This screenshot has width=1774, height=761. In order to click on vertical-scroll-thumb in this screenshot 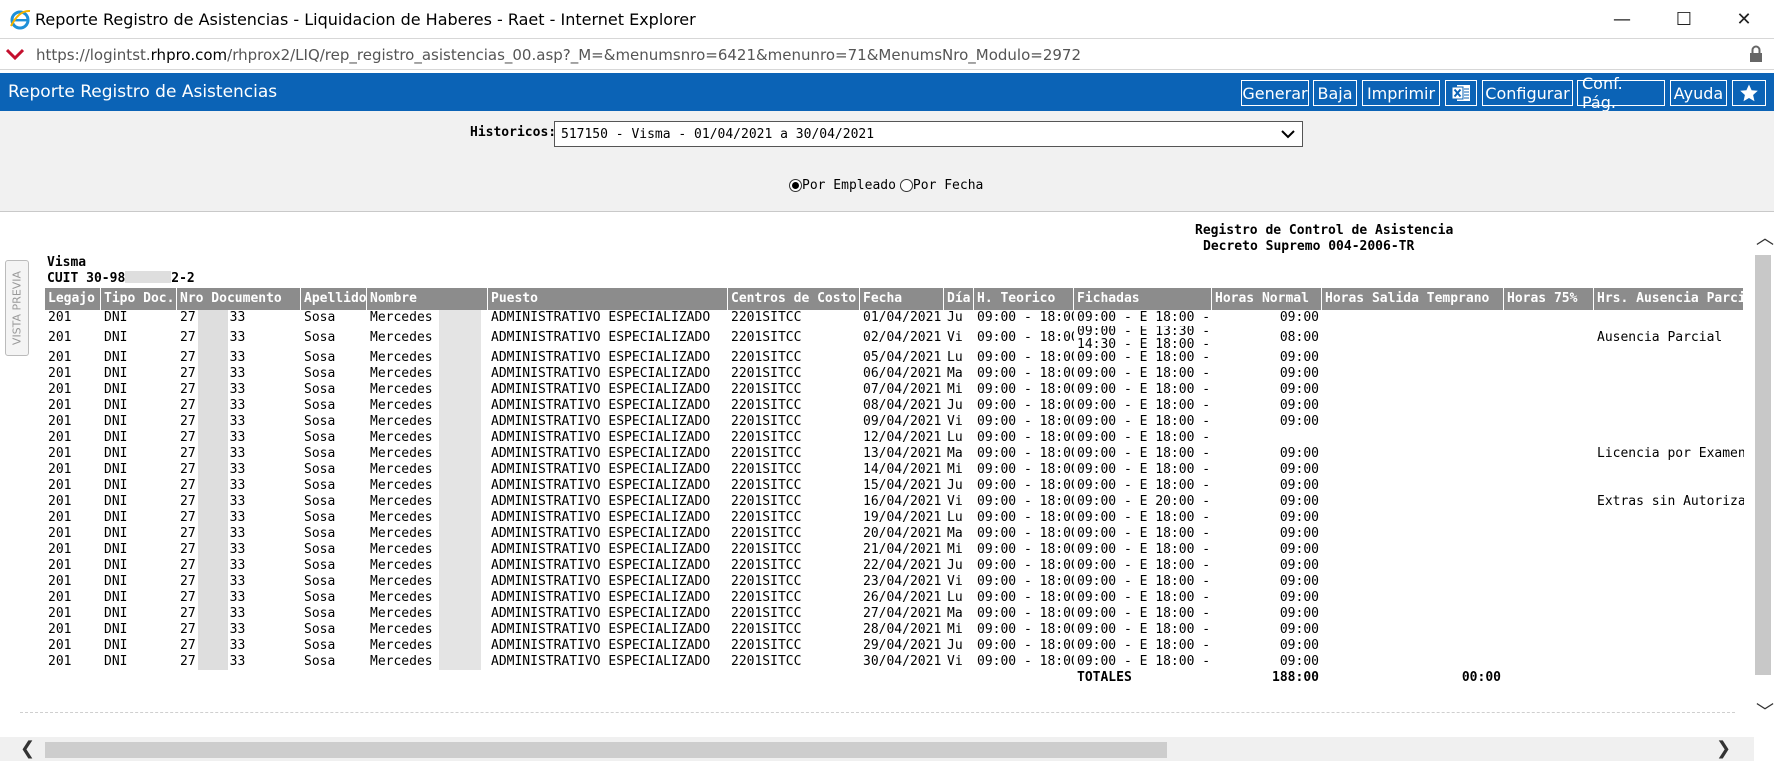, I will do `click(1763, 465)`.